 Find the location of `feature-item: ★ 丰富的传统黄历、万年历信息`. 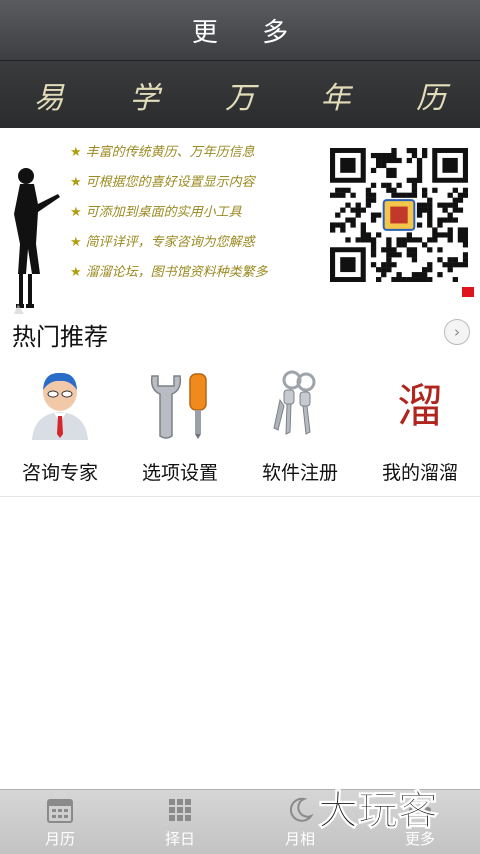

feature-item: ★ 丰富的传统黄历、万年历信息 is located at coordinates (162, 152).